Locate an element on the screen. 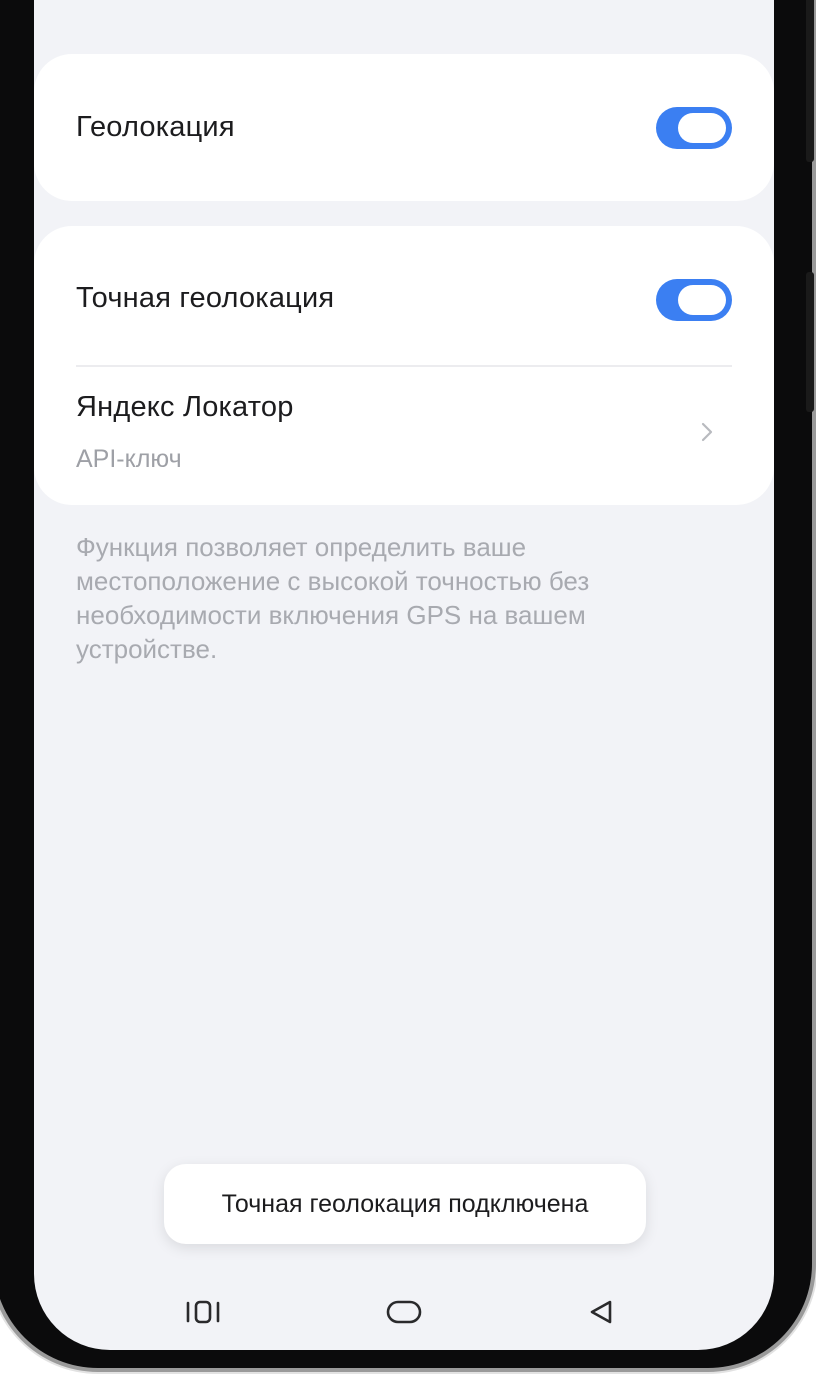 The image size is (816, 1384). toast-message: Точная геолокация подключена is located at coordinates (405, 1203).